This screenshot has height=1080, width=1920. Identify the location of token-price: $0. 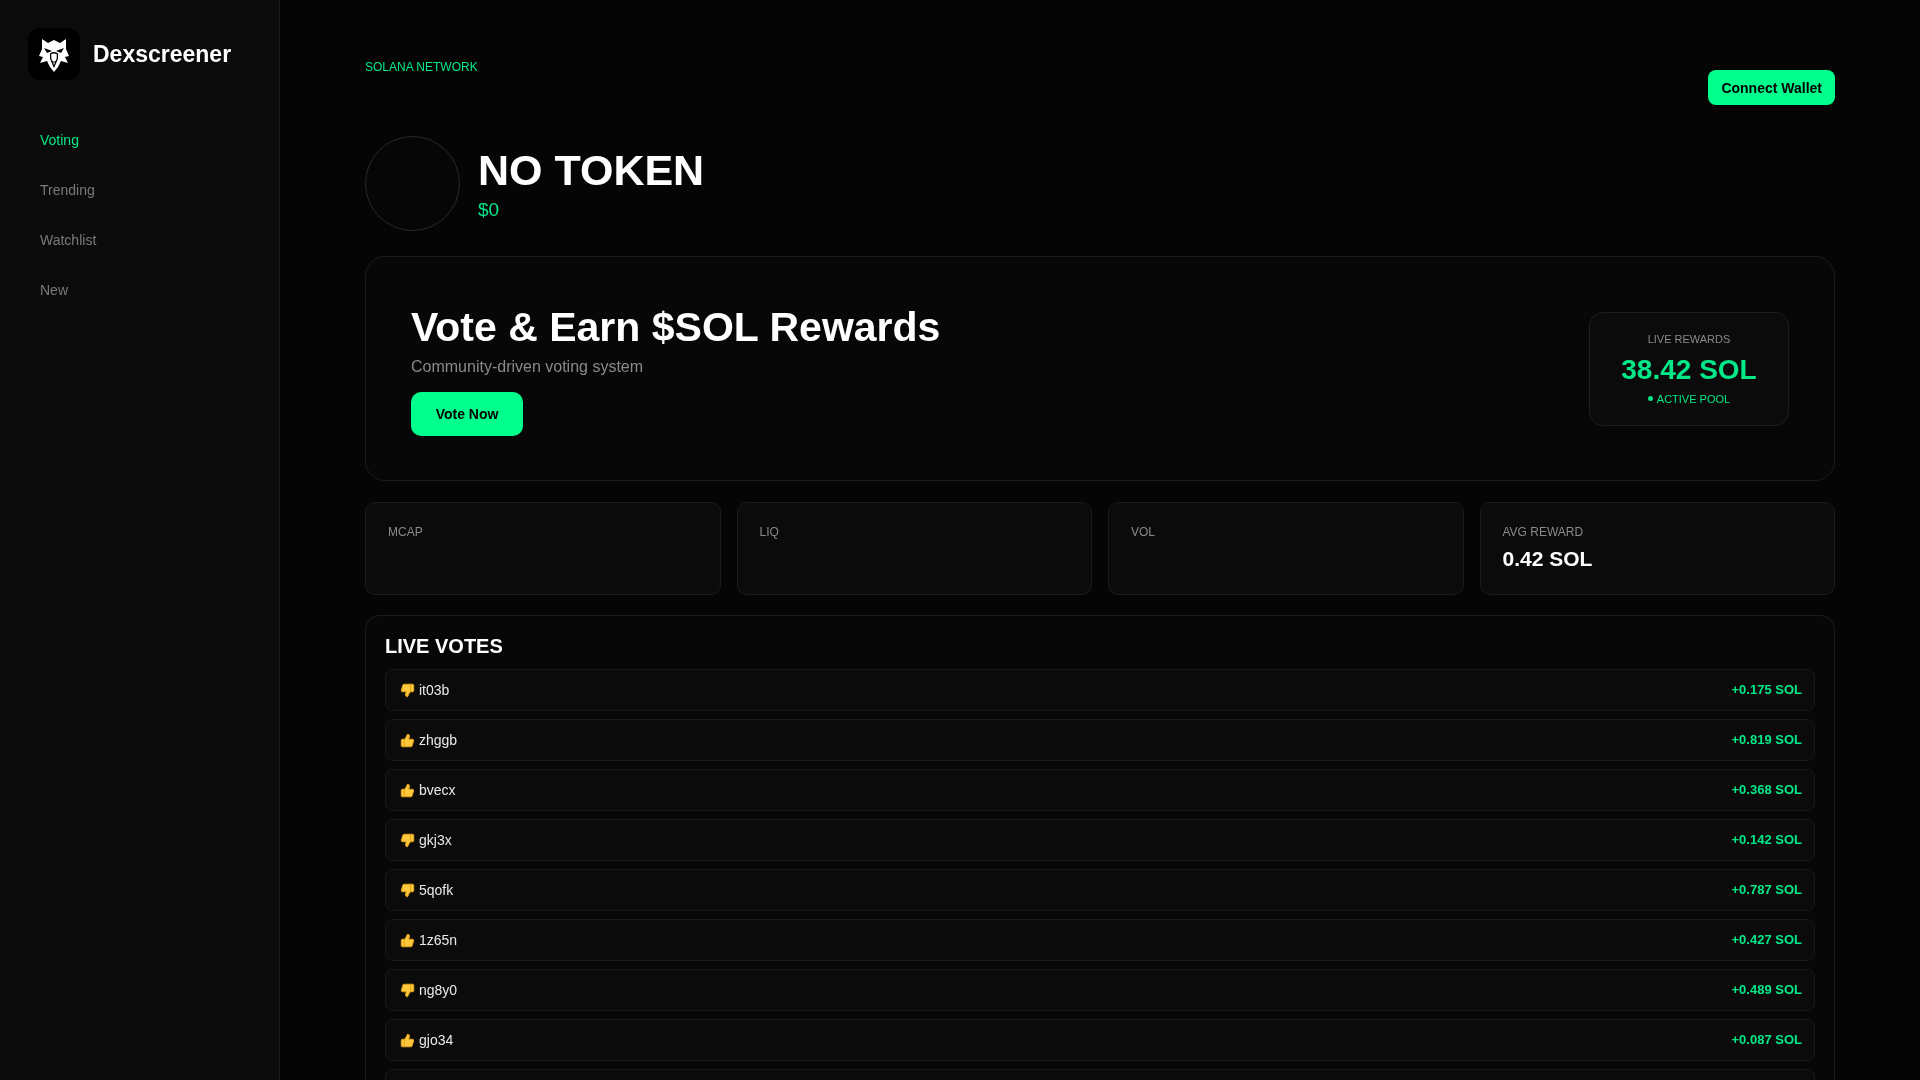
(489, 210).